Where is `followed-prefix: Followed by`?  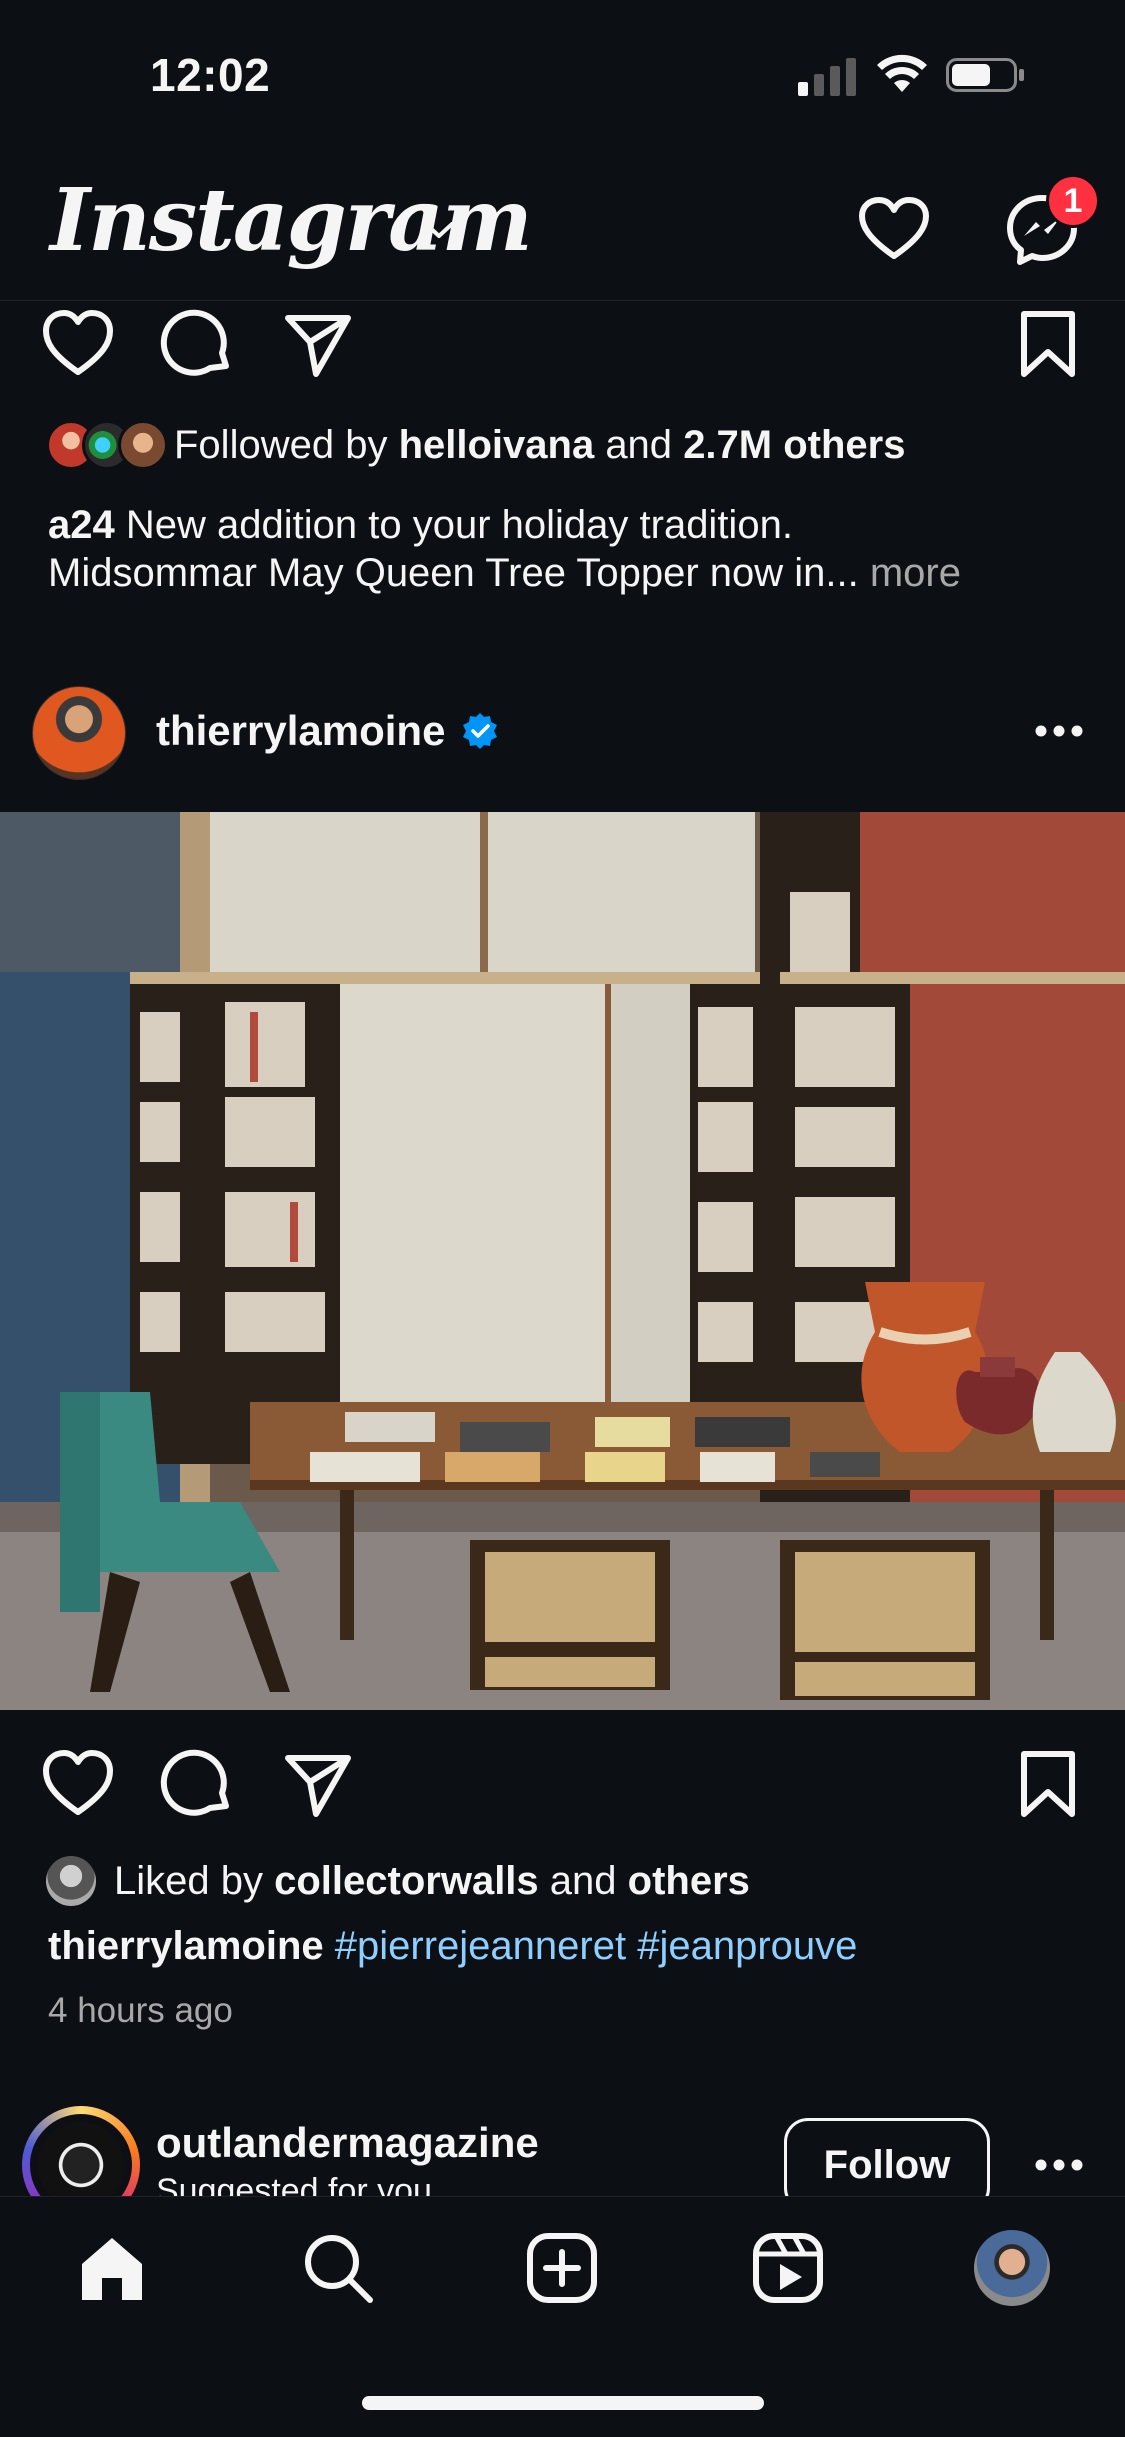 followed-prefix: Followed by is located at coordinates (281, 445).